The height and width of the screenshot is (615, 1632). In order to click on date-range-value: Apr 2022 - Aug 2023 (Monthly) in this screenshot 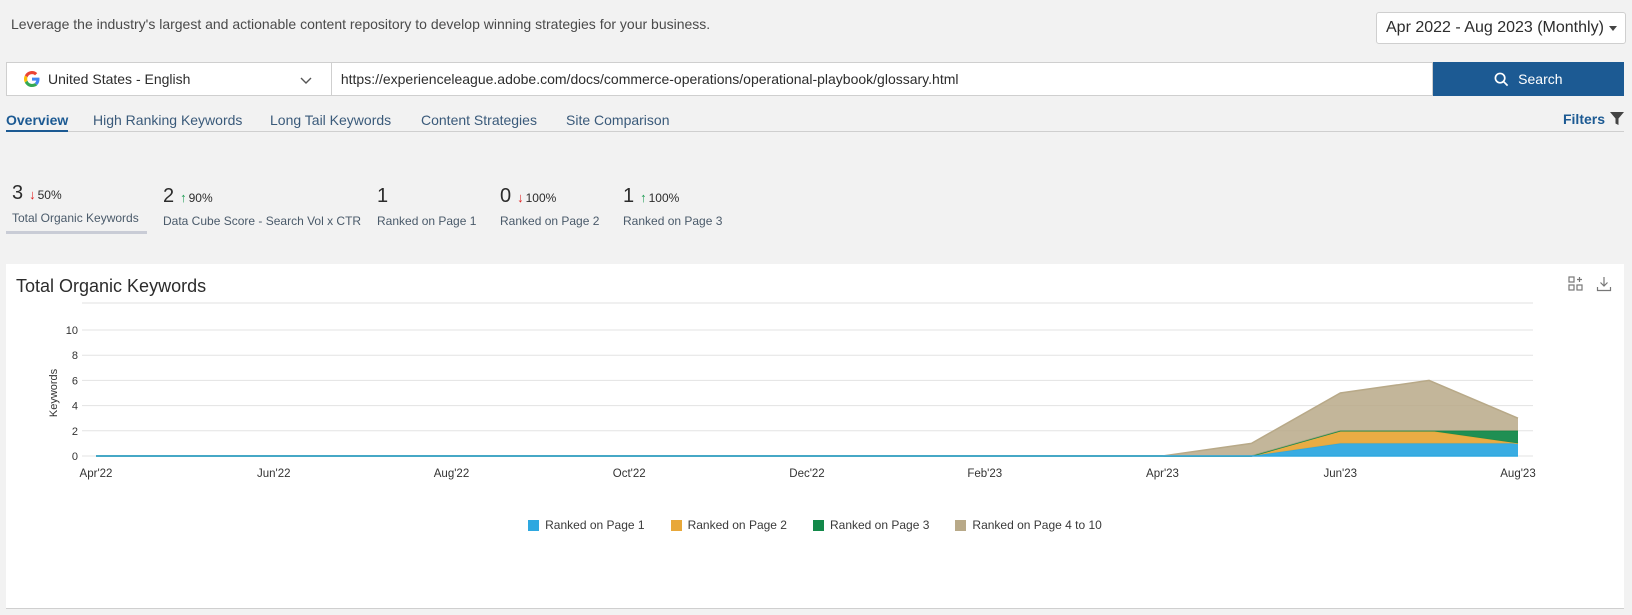, I will do `click(1495, 27)`.